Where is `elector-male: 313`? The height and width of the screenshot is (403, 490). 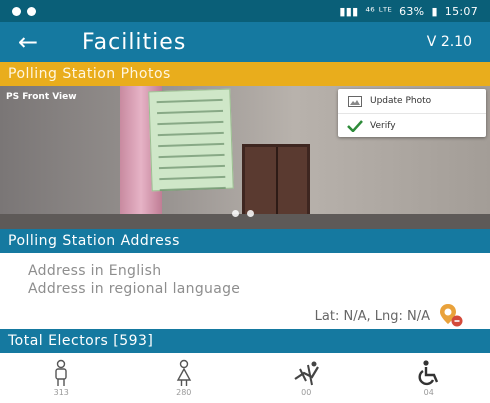
elector-male: 313 is located at coordinates (61, 378).